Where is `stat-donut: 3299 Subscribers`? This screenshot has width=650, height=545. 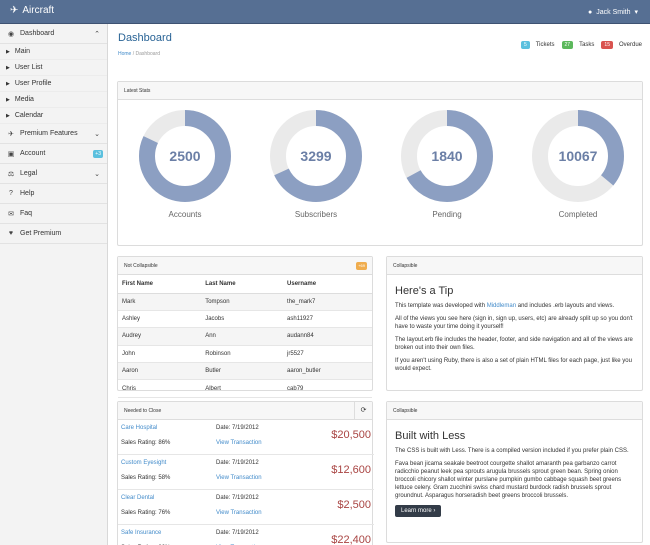
stat-donut: 3299 Subscribers is located at coordinates (316, 163).